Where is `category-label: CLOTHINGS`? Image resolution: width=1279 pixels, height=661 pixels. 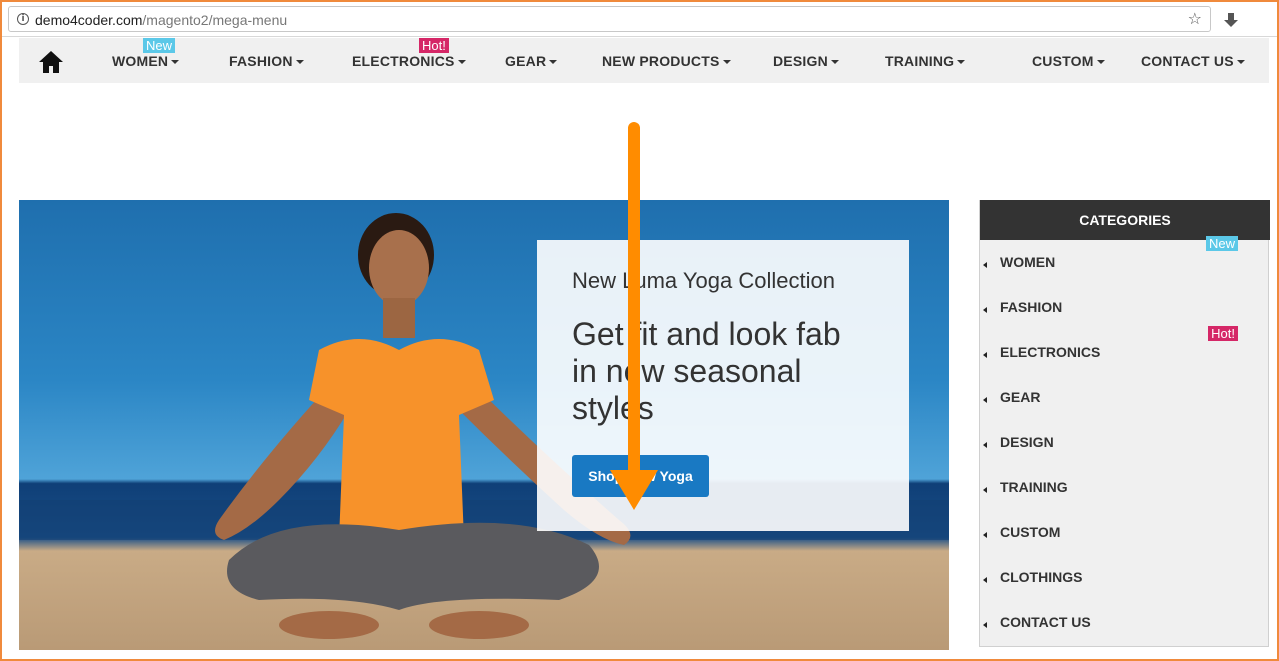 category-label: CLOTHINGS is located at coordinates (1041, 577).